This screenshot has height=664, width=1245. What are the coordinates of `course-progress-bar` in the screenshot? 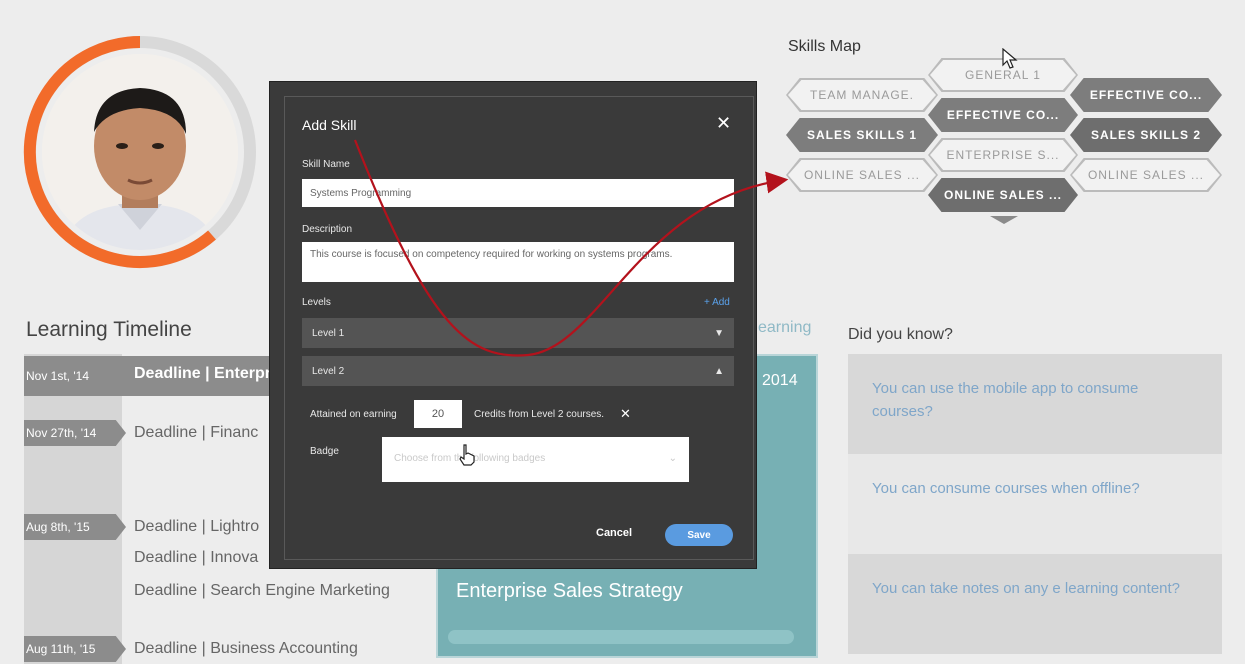 It's located at (621, 637).